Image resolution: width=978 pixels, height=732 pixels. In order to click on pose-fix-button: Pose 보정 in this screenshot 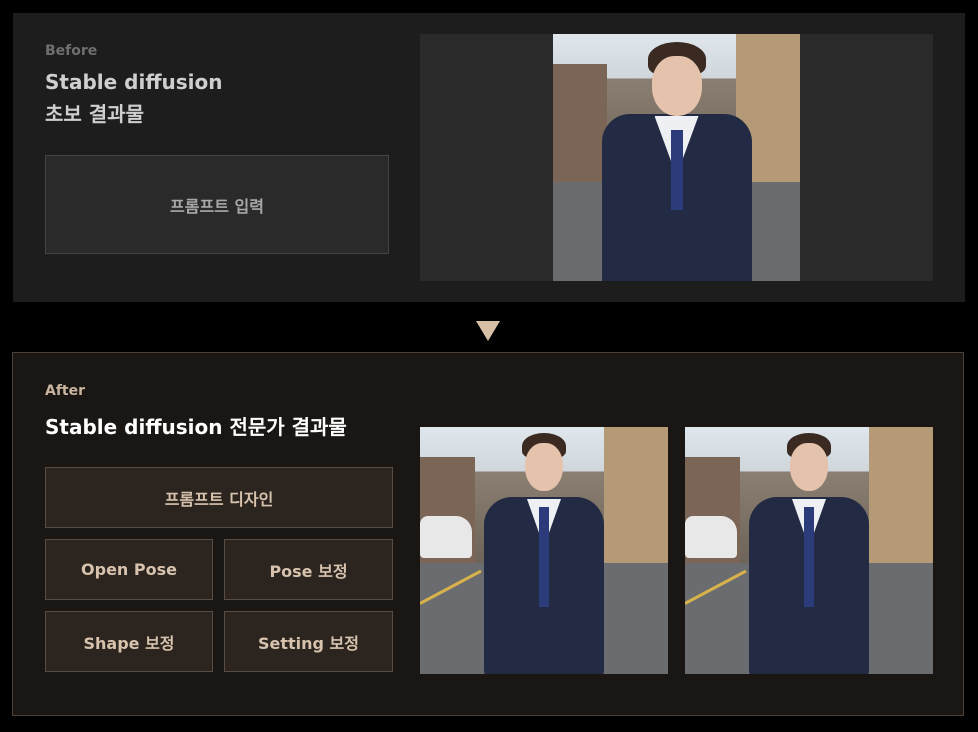, I will do `click(308, 569)`.